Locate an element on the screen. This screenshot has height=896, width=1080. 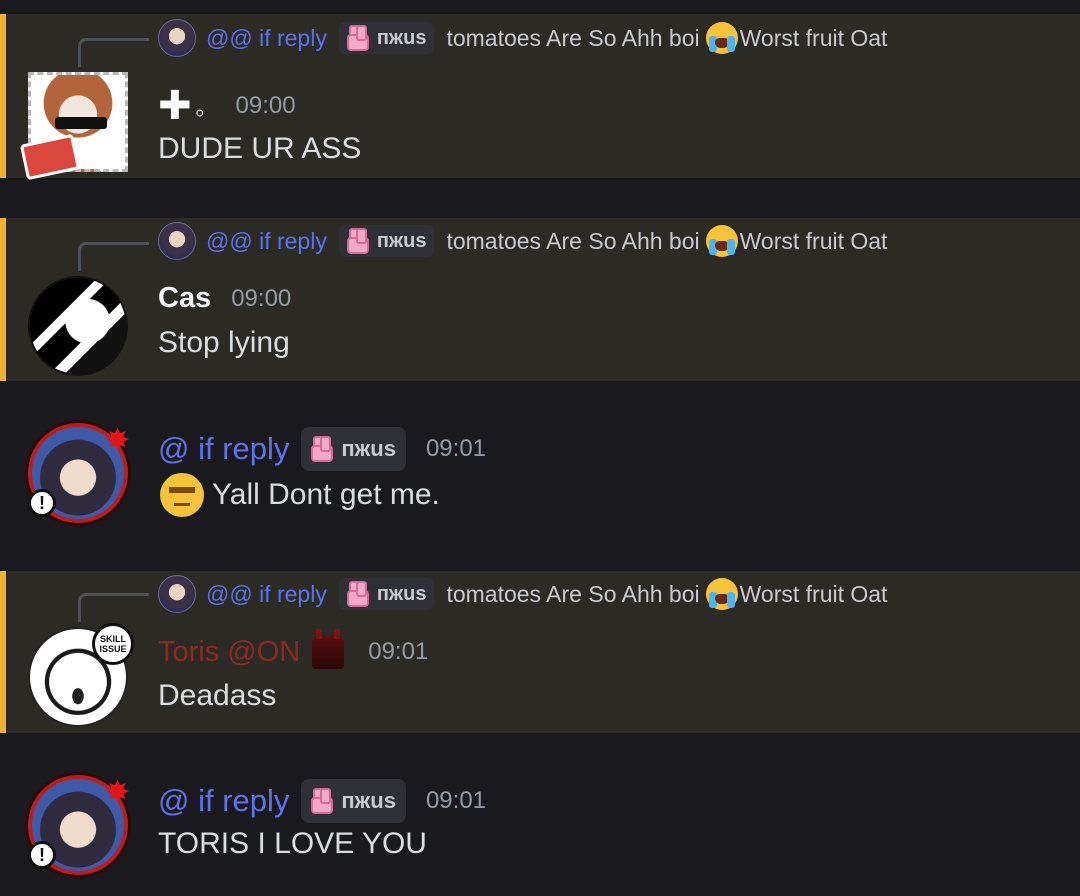
message-content: Deadass is located at coordinates (217, 696).